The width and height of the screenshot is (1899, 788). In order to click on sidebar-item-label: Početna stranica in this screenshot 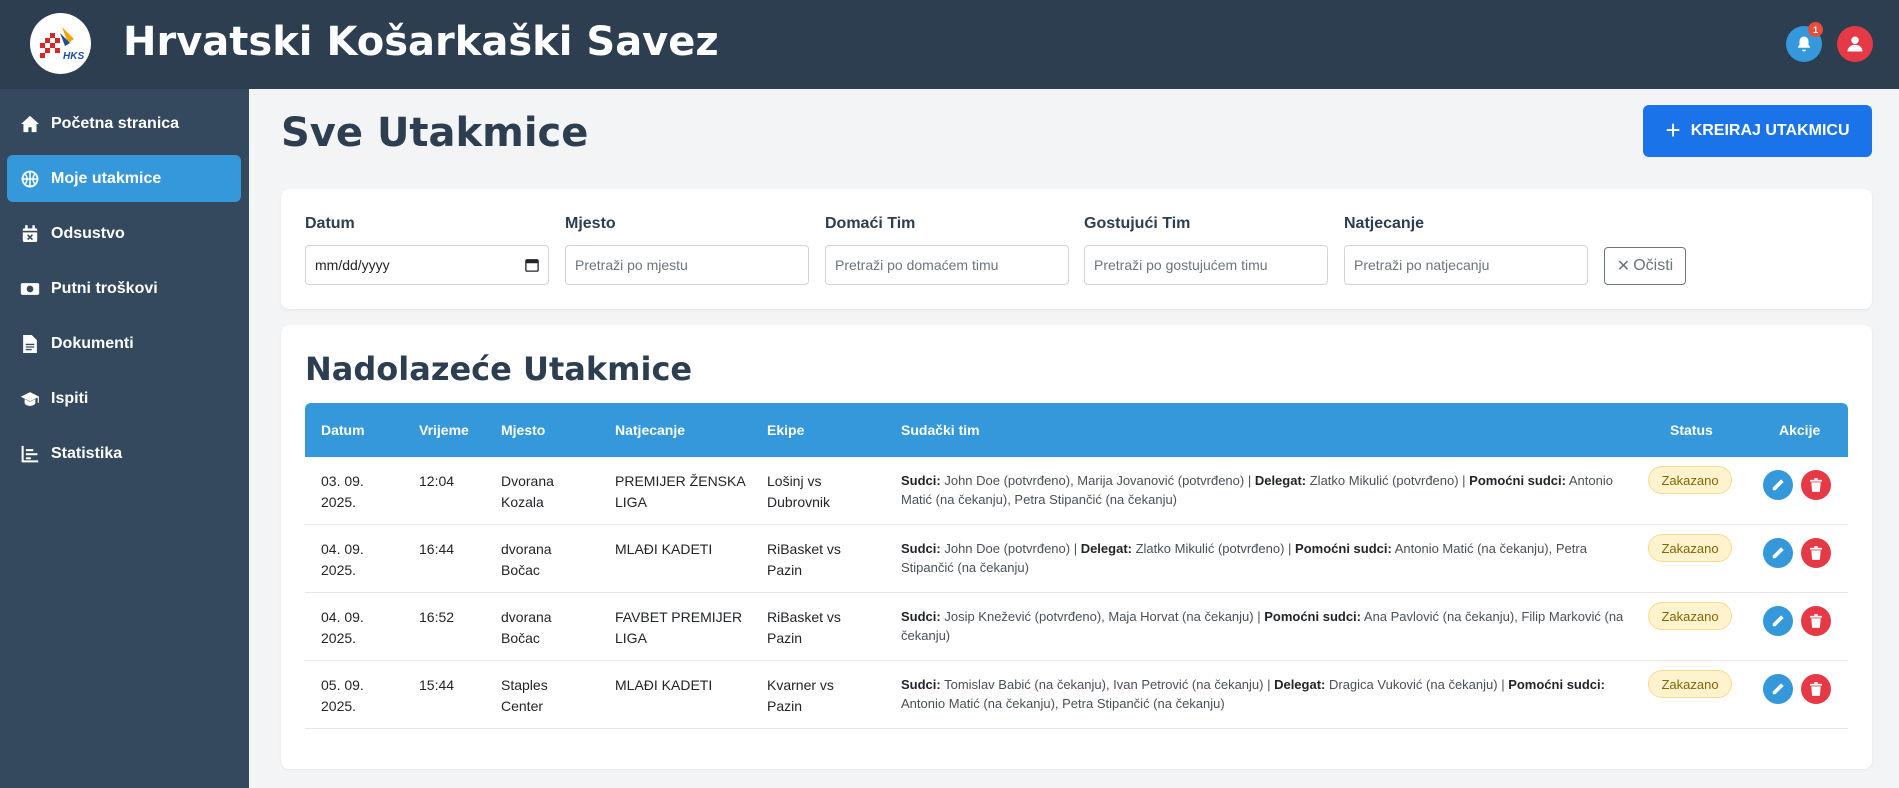, I will do `click(115, 123)`.